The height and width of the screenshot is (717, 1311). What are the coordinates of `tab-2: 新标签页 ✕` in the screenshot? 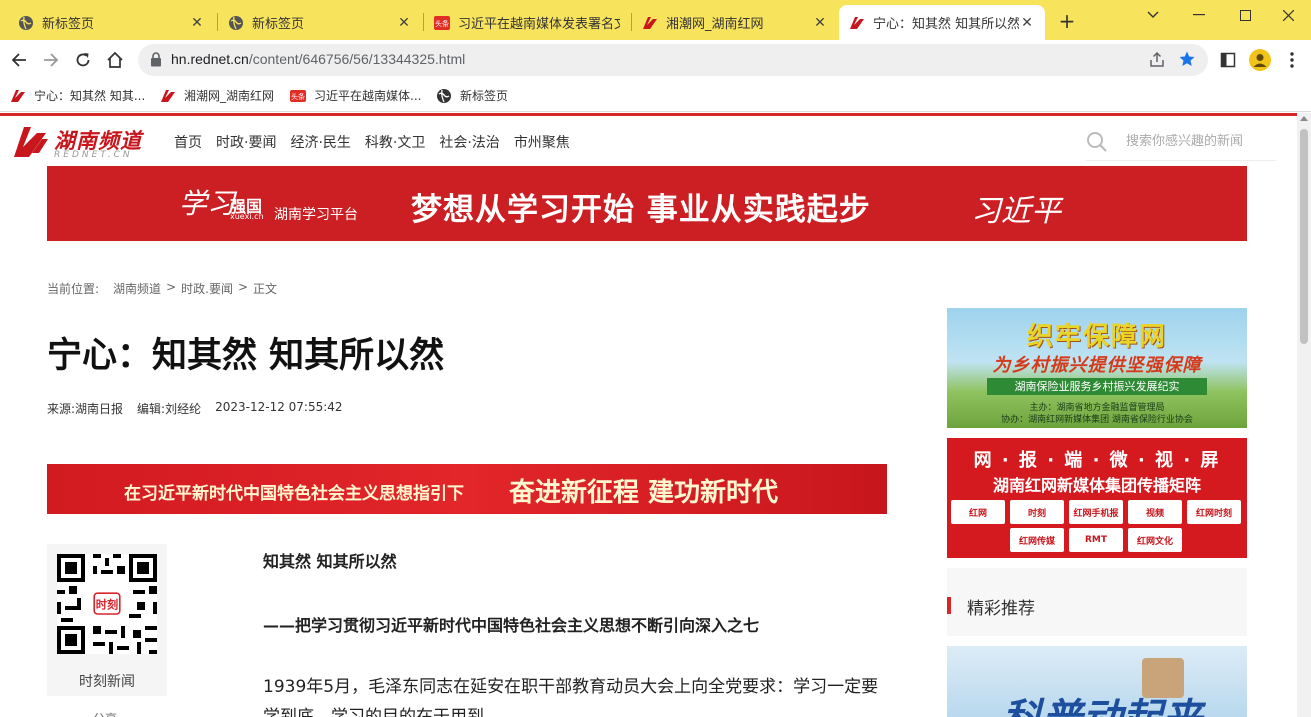 It's located at (320, 22).